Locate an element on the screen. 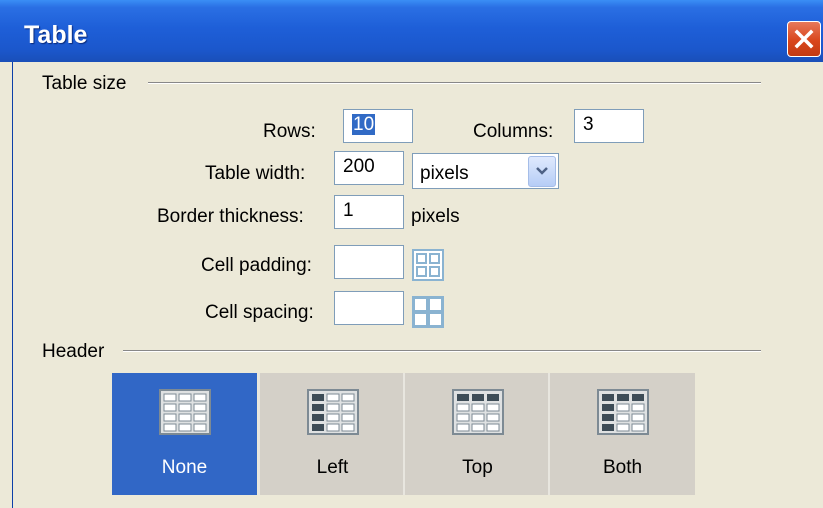  columns-input: 3 is located at coordinates (609, 126).